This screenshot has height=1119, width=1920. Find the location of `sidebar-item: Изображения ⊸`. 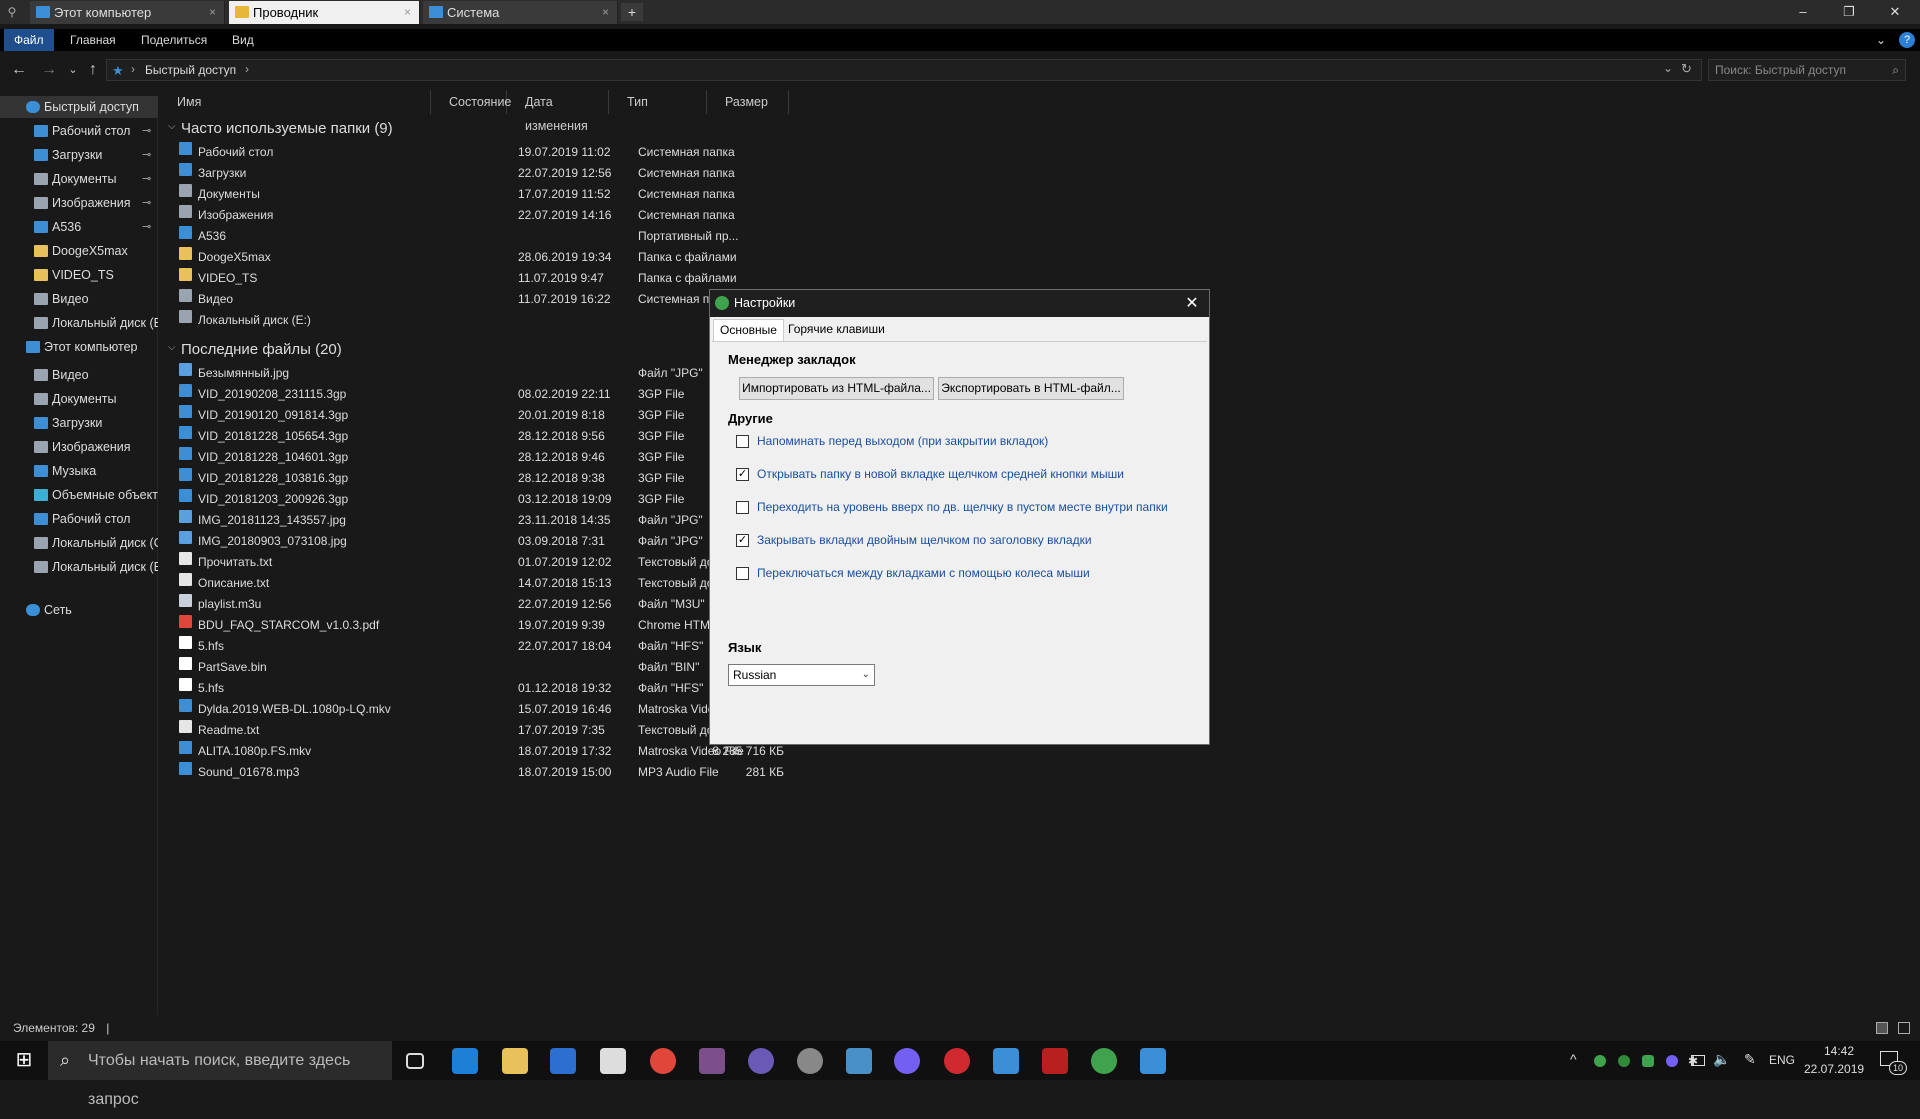

sidebar-item: Изображения ⊸ is located at coordinates (79, 203).